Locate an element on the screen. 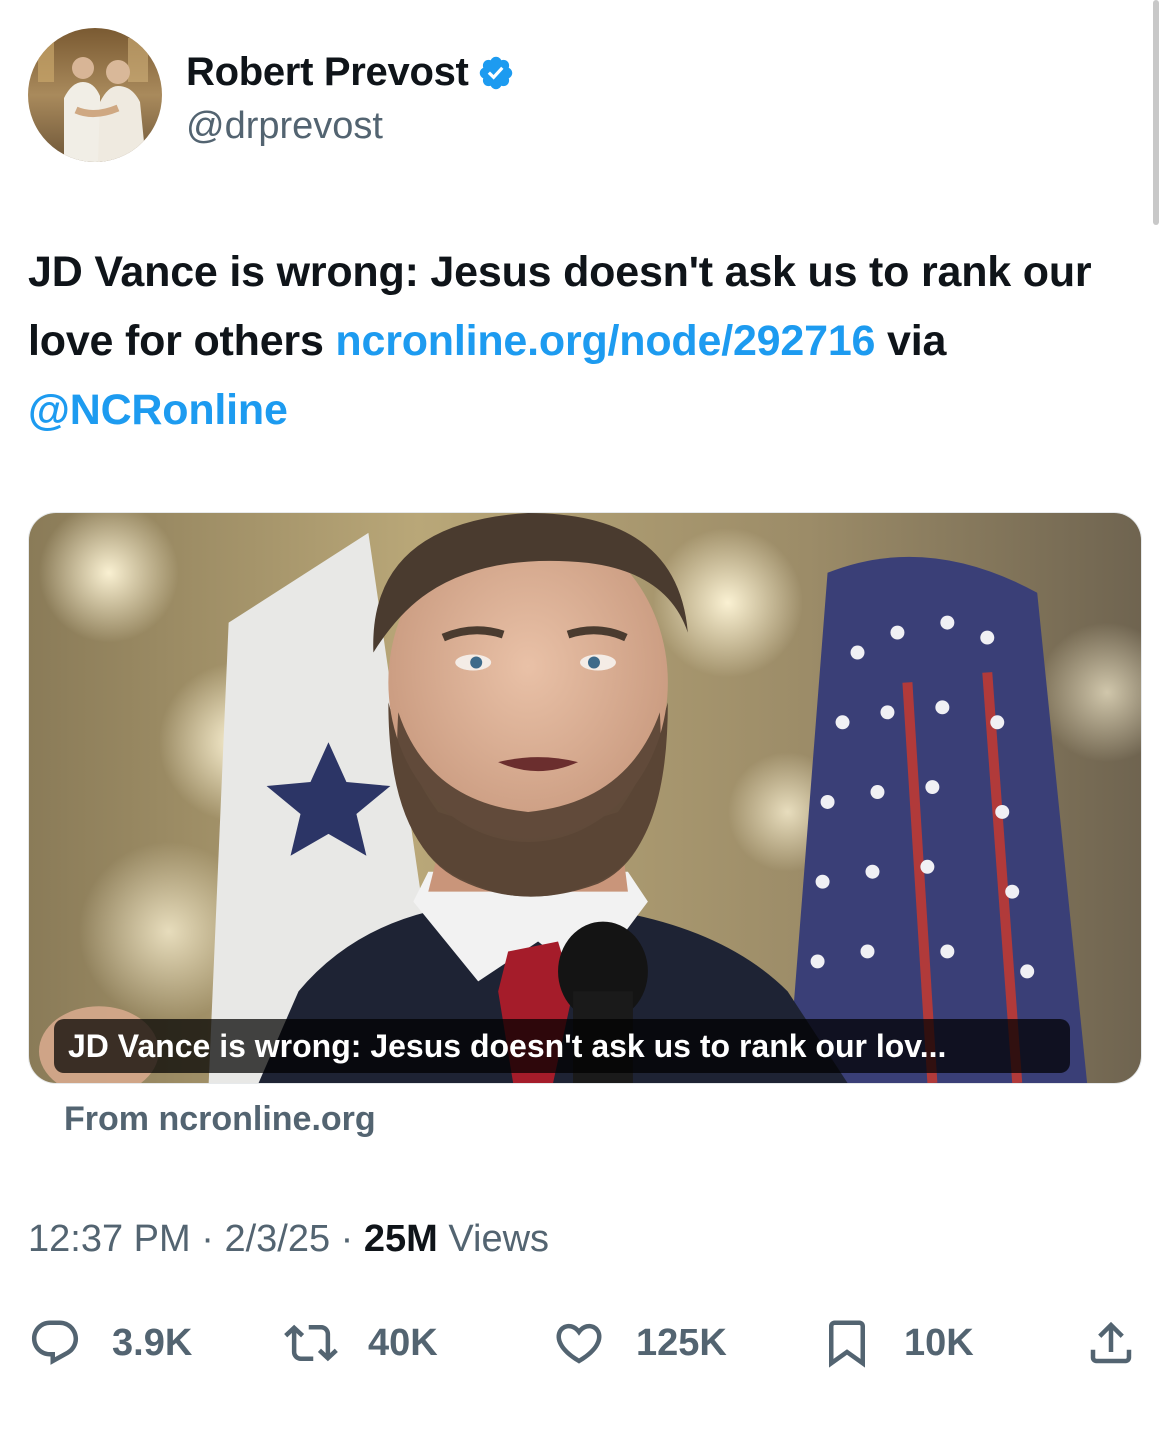 The width and height of the screenshot is (1170, 1431). verified-badge-icon is located at coordinates (495, 72).